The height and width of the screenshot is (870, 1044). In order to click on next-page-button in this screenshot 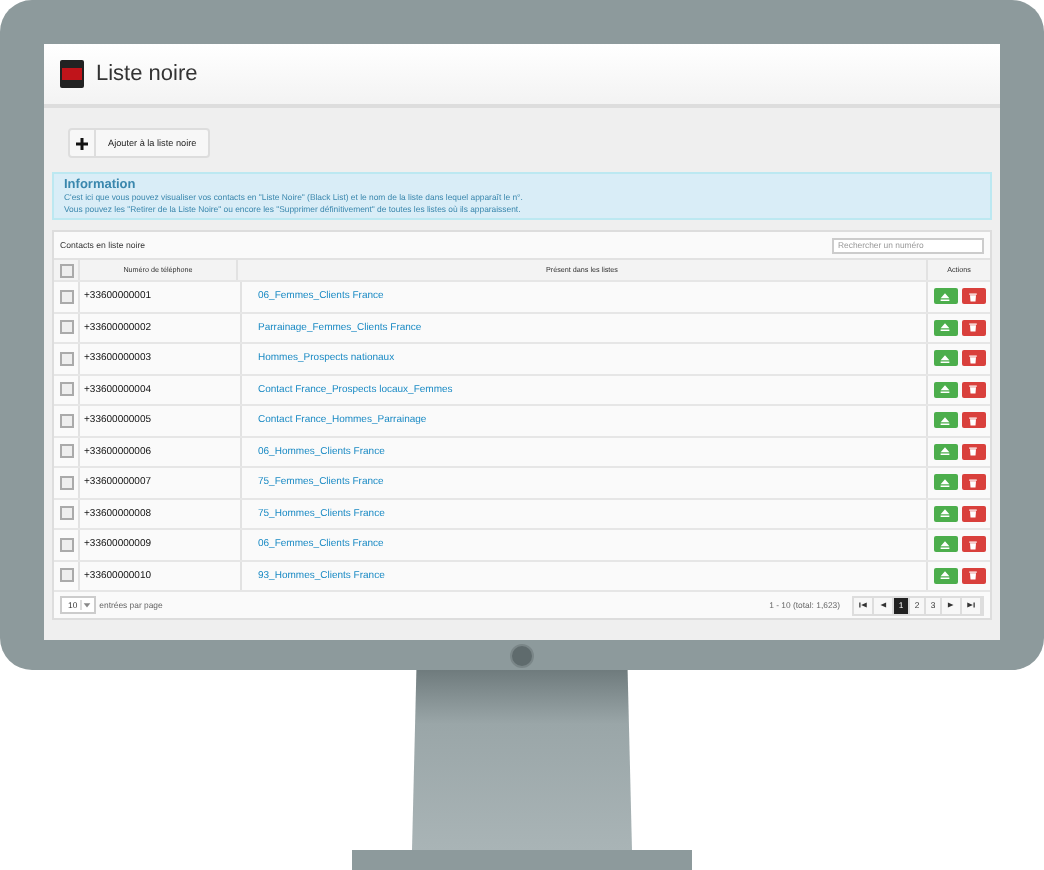, I will do `click(952, 605)`.